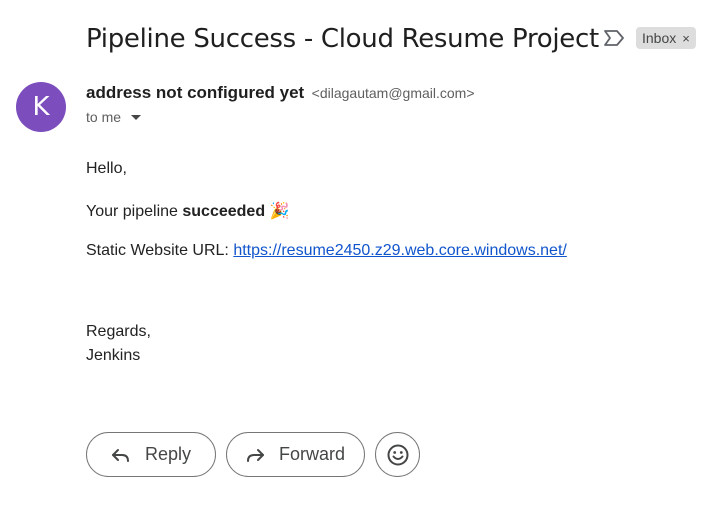 This screenshot has height=520, width=723. I want to click on inbox-label-text: Inbox, so click(659, 38).